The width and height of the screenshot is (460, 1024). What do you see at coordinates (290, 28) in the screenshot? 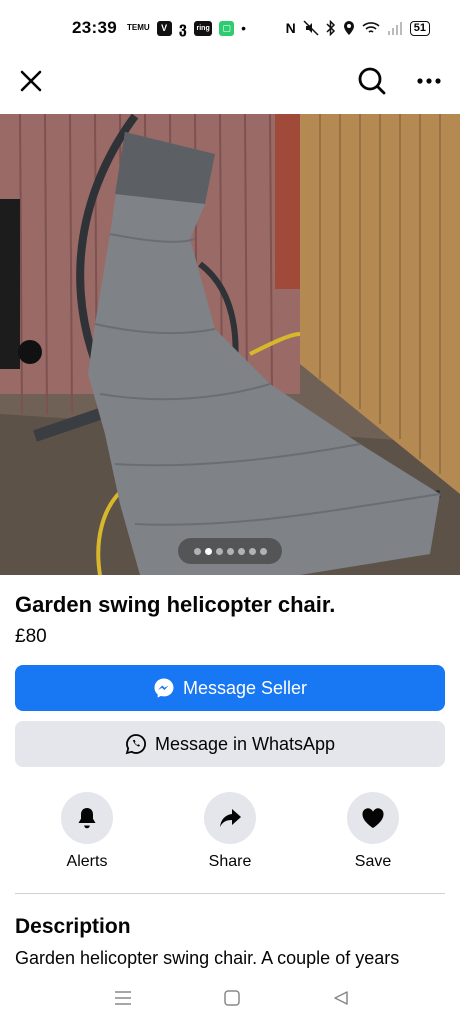
I see `nfc-icon: N` at bounding box center [290, 28].